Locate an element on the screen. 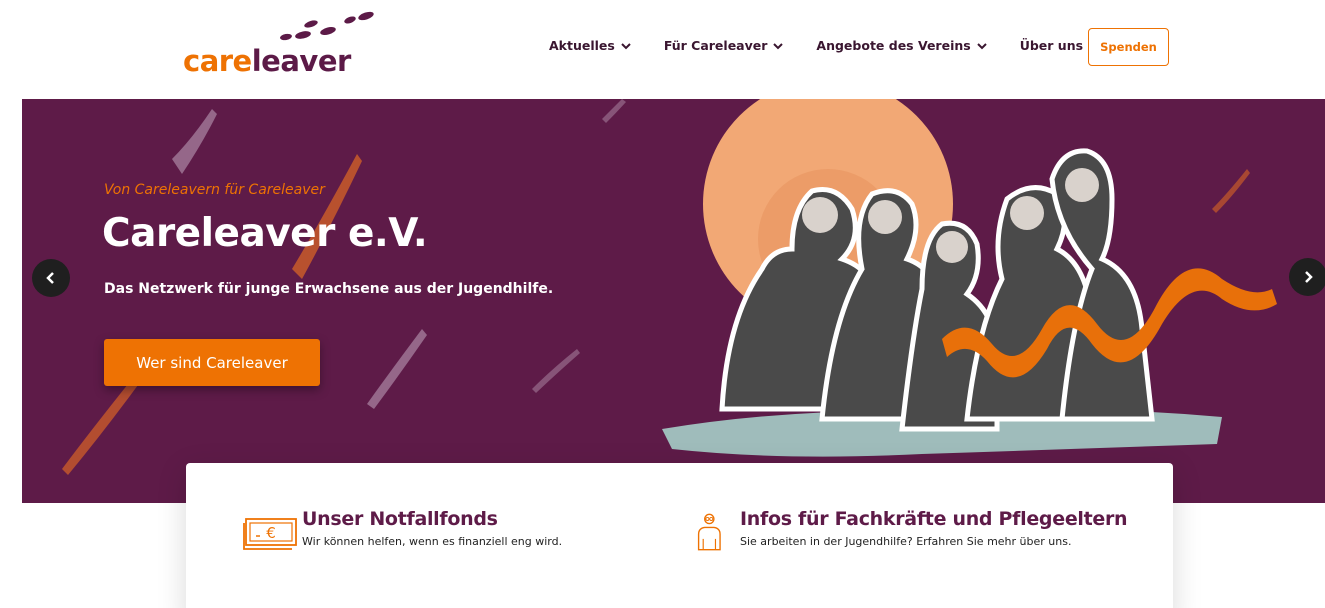 This screenshot has width=1325, height=608. feature-title: Unser Notfallfonds is located at coordinates (400, 519).